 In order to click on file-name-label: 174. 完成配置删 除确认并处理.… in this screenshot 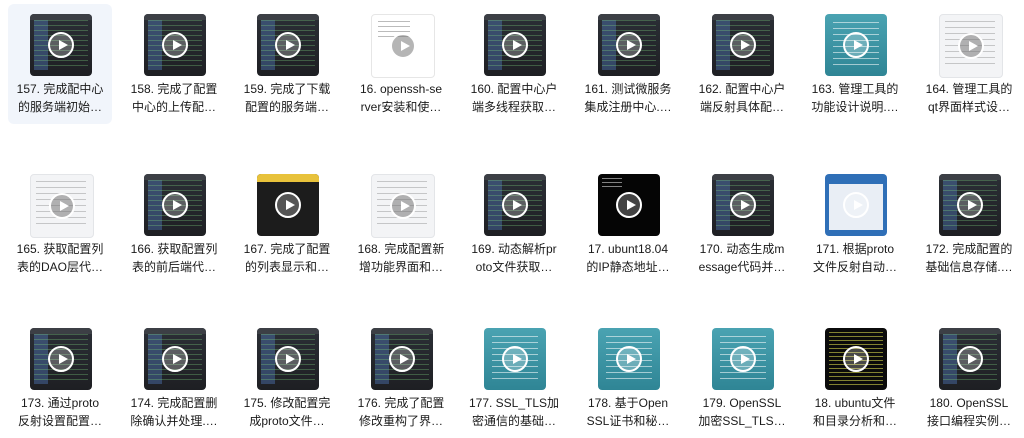, I will do `click(174, 412)`.